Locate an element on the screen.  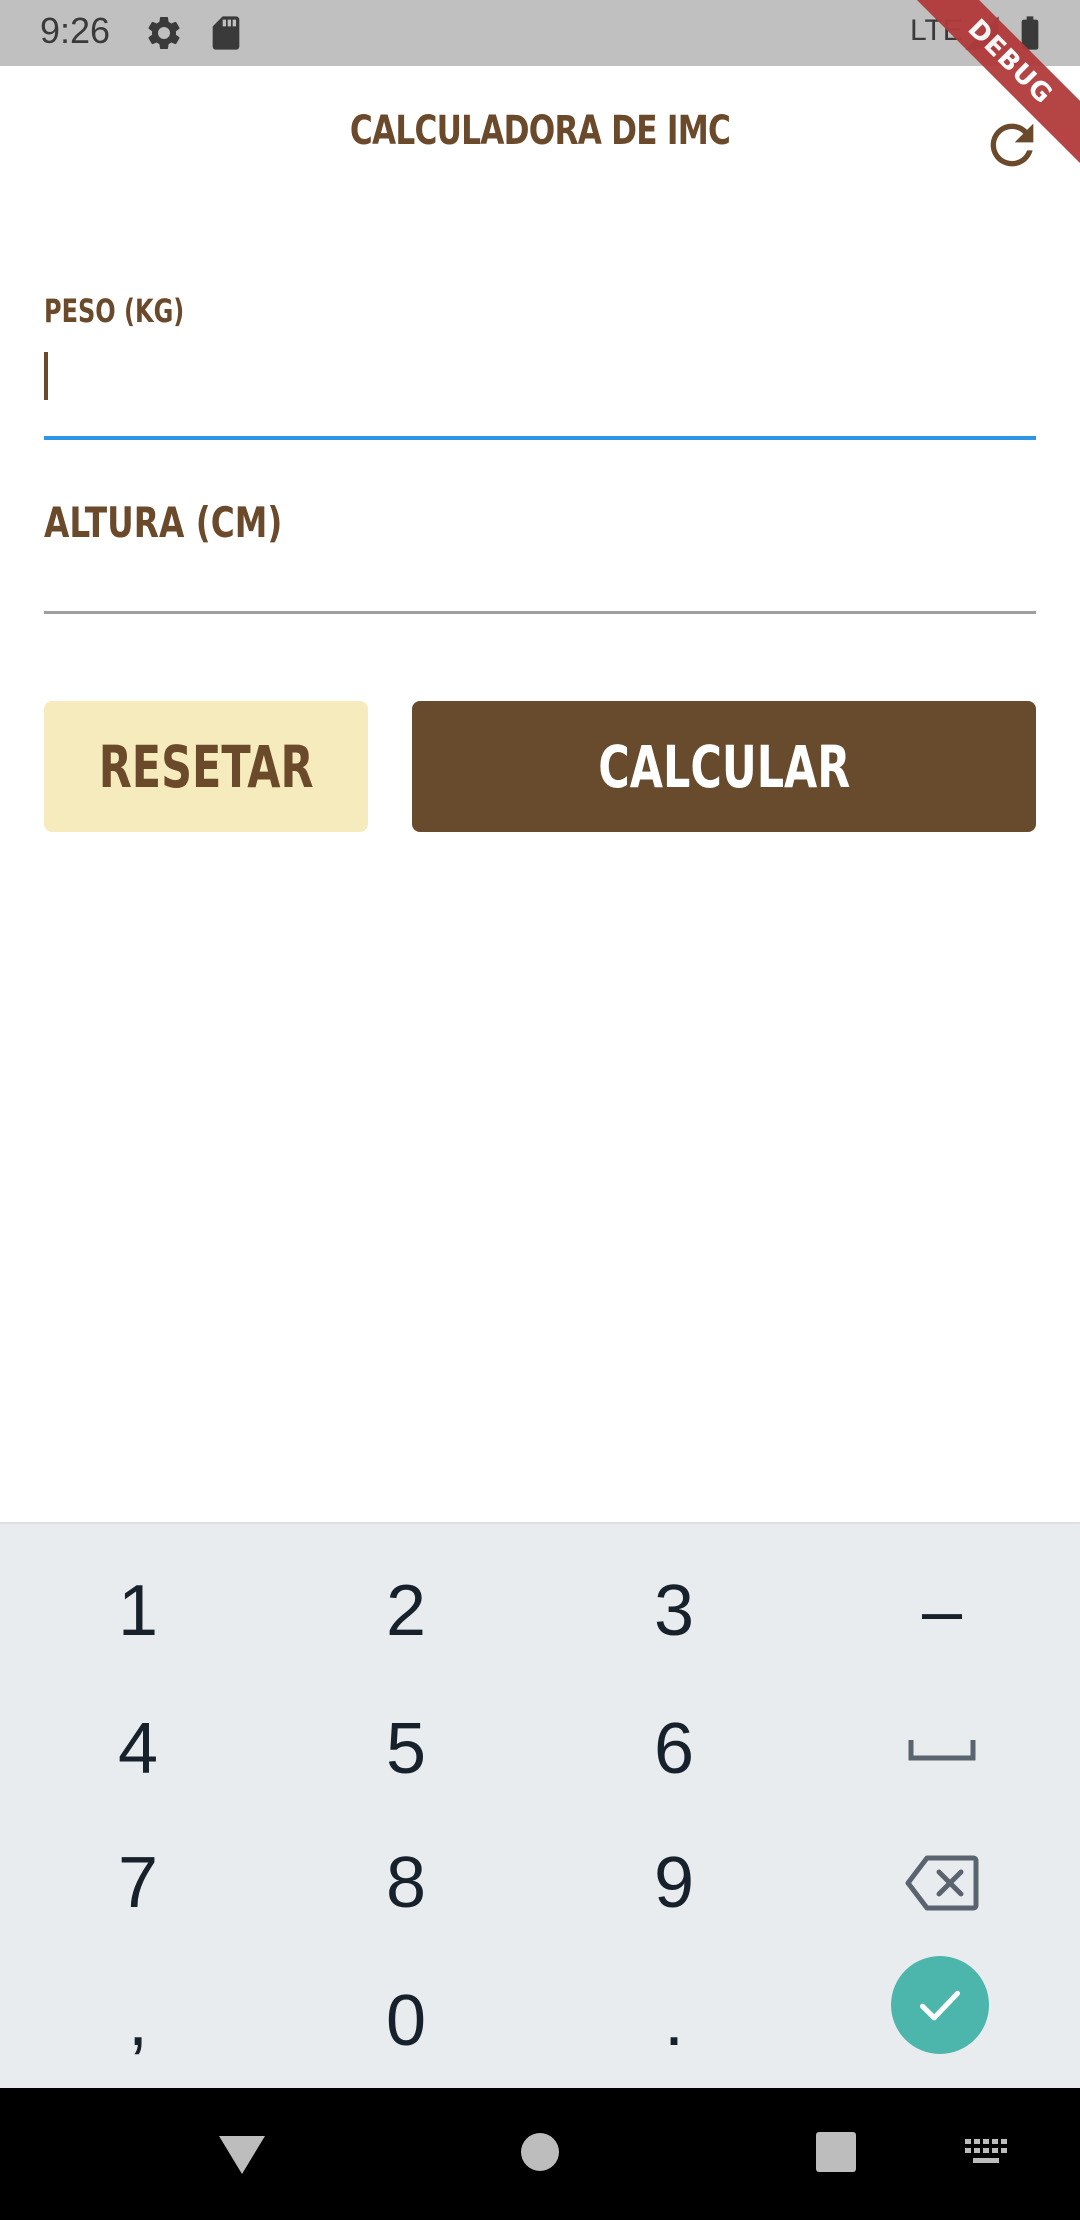
settings-icon is located at coordinates (164, 32).